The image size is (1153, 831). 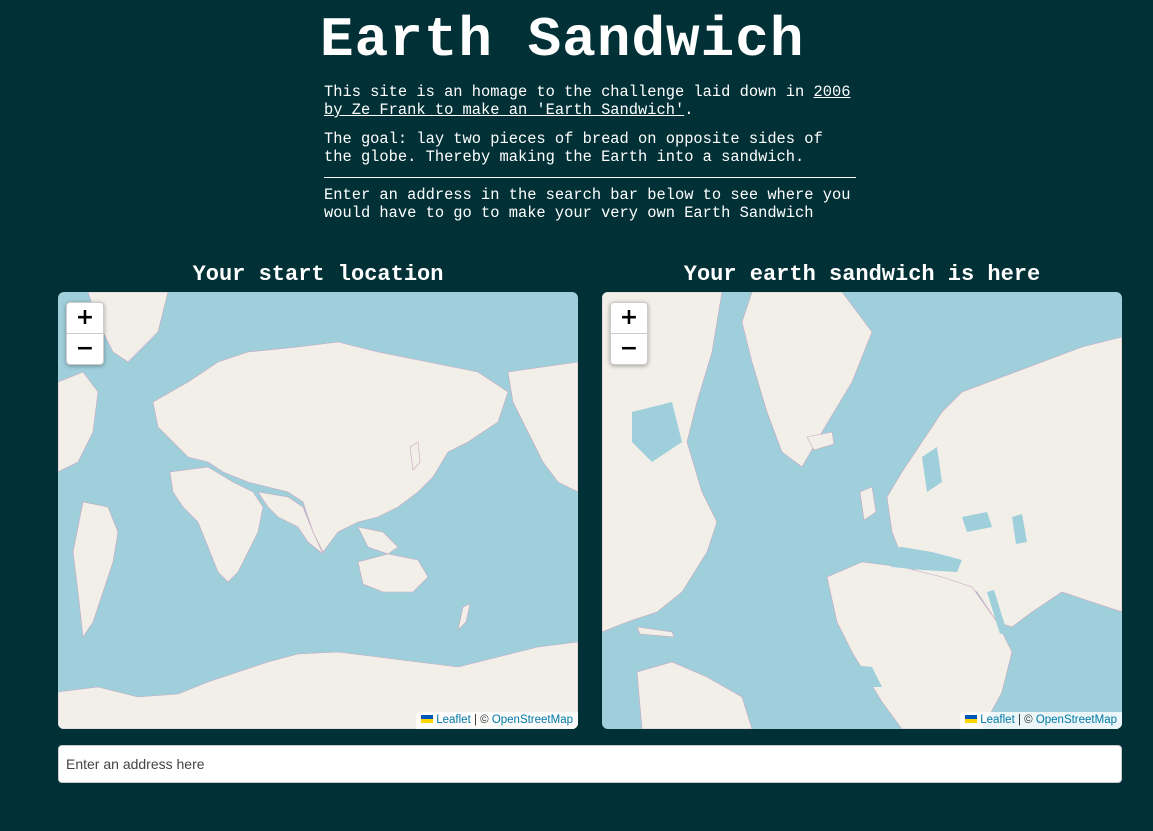 What do you see at coordinates (590, 177) in the screenshot?
I see `divider` at bounding box center [590, 177].